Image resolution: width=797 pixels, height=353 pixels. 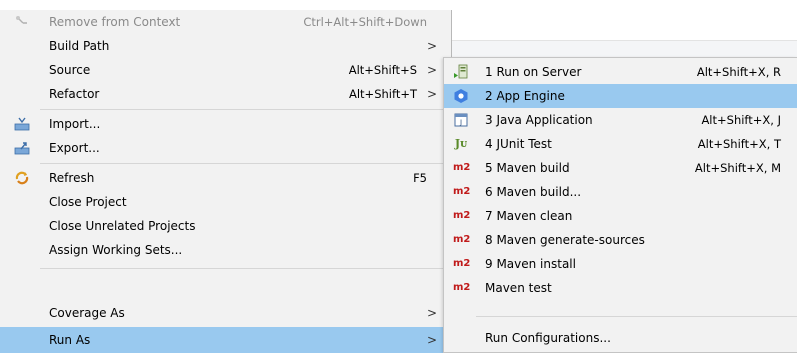 What do you see at coordinates (461, 96) in the screenshot?
I see `app-engine-icon` at bounding box center [461, 96].